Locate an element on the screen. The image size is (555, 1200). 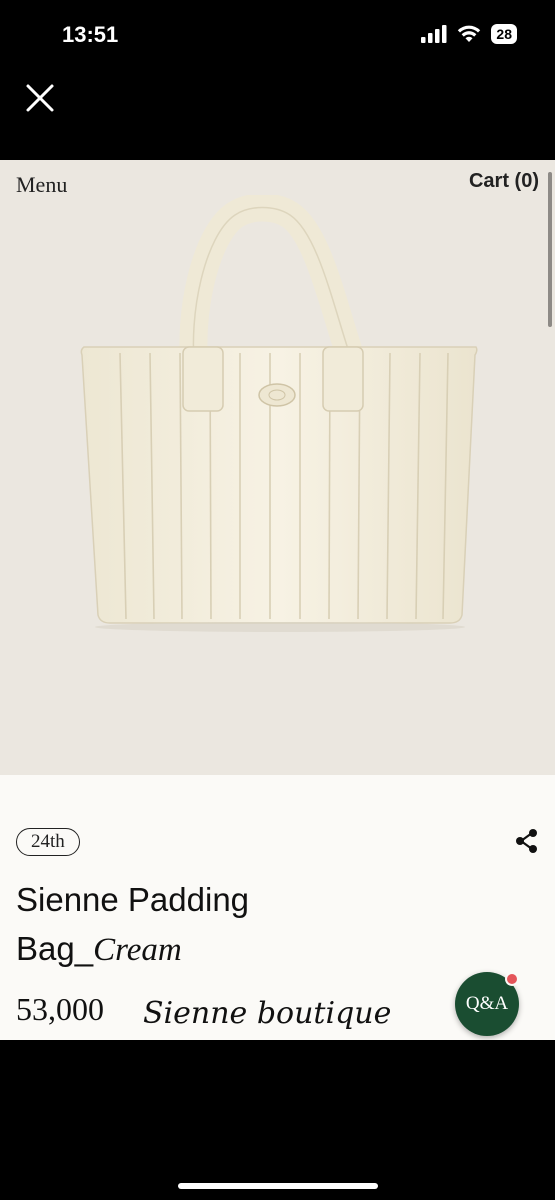
cellular-signal-icon is located at coordinates (434, 34).